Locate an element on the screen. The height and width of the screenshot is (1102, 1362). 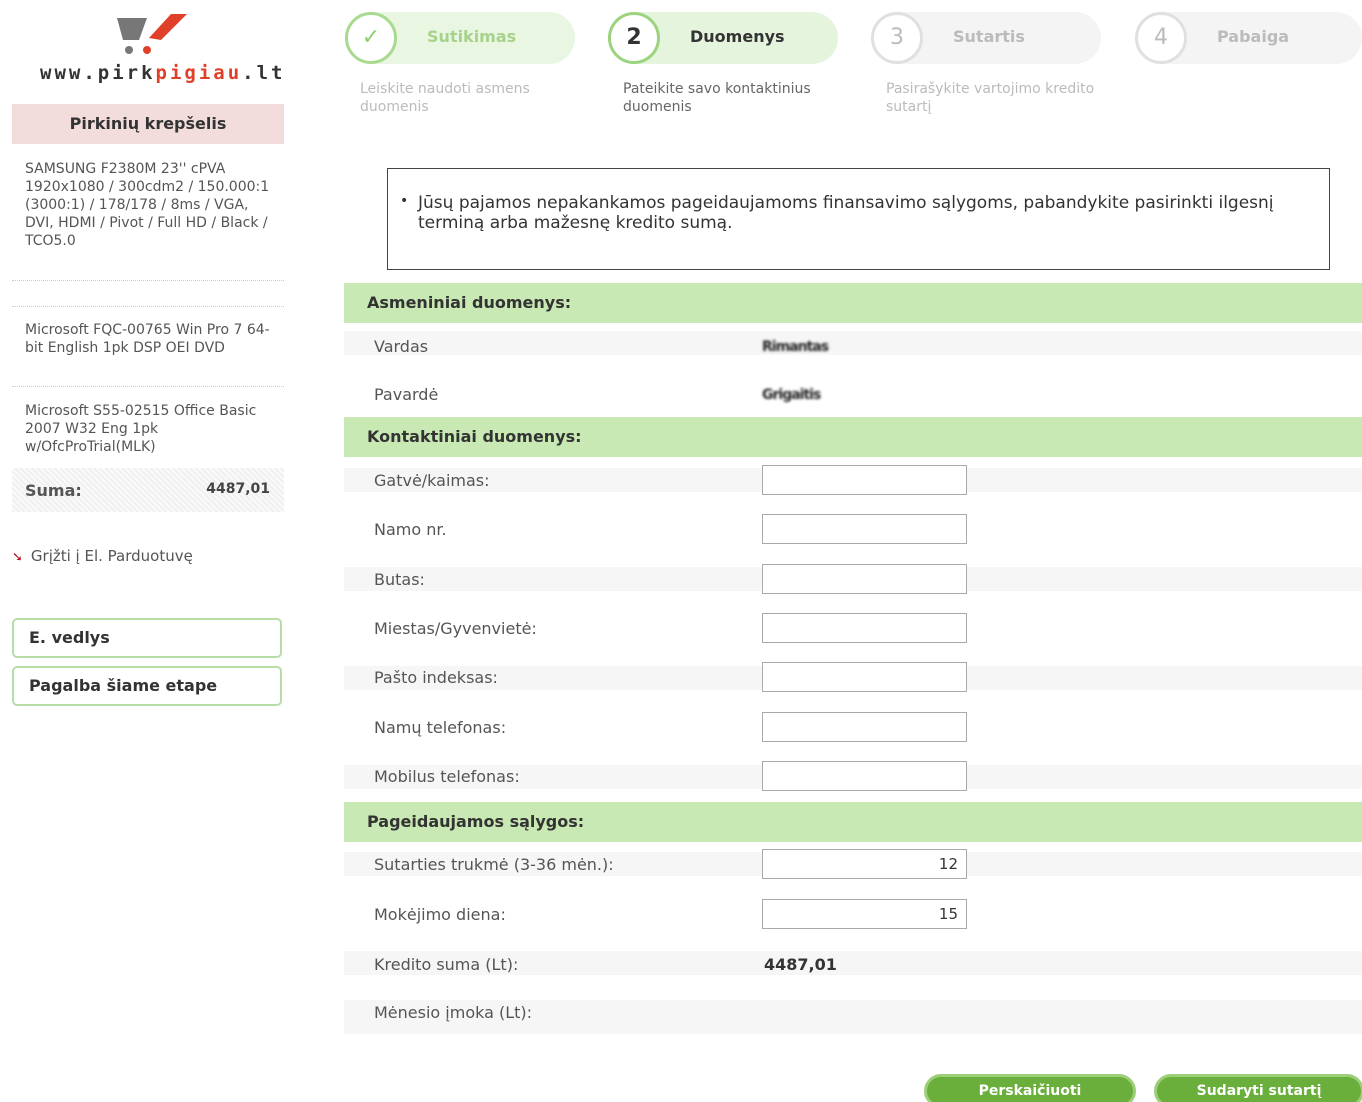
postcode-label: Pašto indeksas: is located at coordinates (436, 677).